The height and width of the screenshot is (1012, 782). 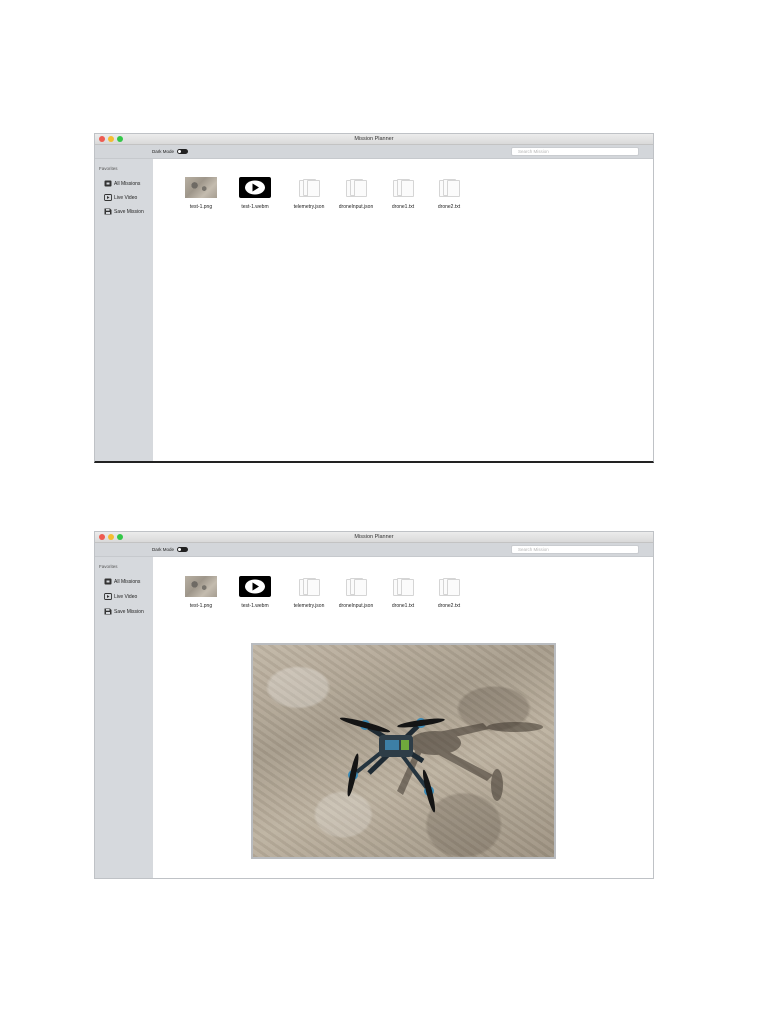 I want to click on drone-shadow, so click(x=470, y=761).